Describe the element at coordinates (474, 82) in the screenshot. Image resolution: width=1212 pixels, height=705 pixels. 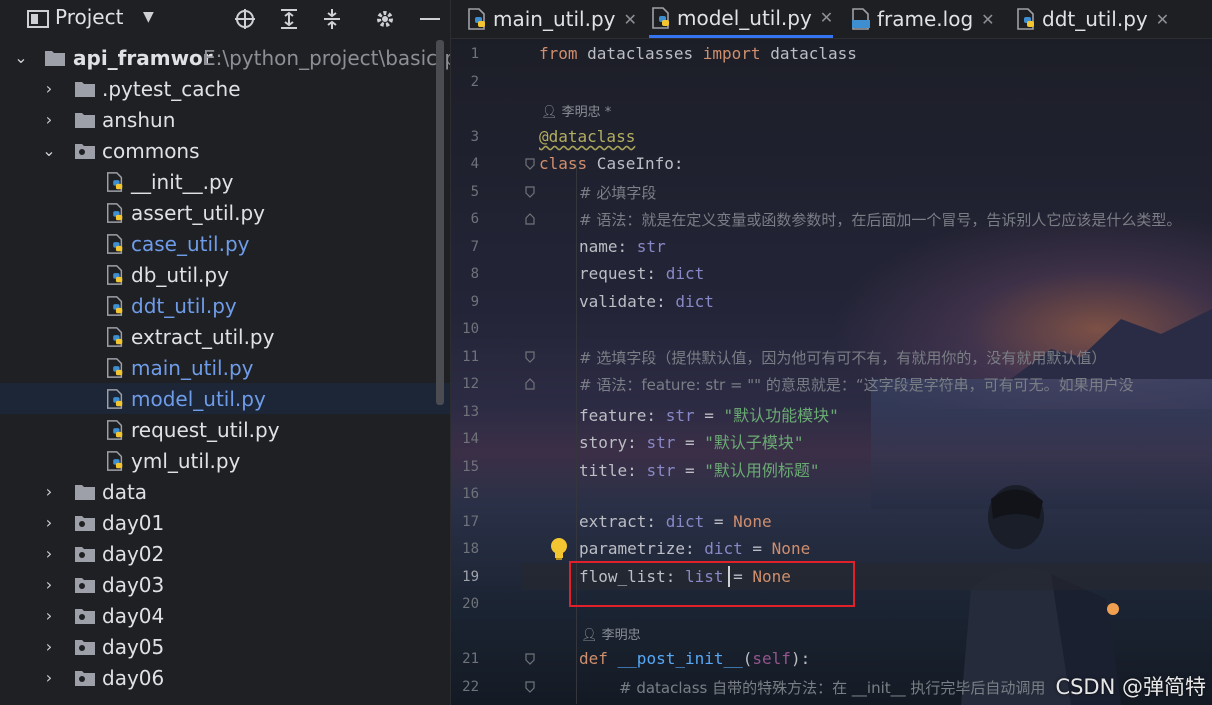
I see `line-number: 2` at that location.